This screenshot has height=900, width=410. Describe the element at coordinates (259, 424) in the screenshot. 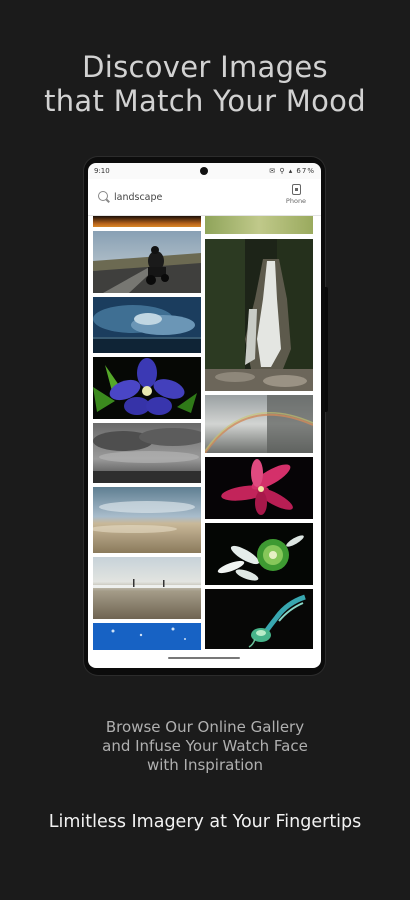

I see `gallery-image-rainbow-in-mist` at that location.